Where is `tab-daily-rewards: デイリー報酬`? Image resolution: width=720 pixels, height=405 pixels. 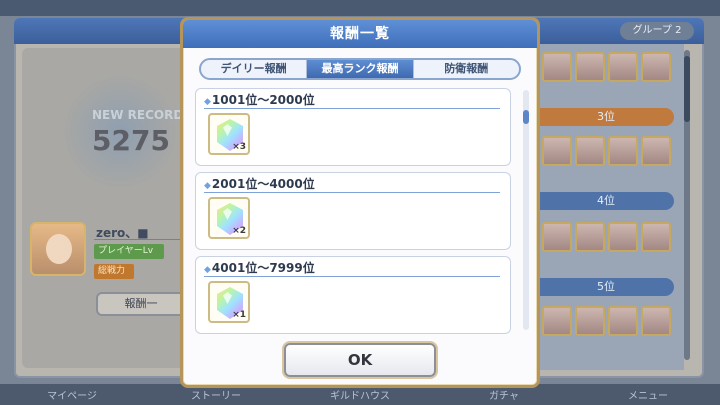 tab-daily-rewards: デイリー報酬 is located at coordinates (253, 69).